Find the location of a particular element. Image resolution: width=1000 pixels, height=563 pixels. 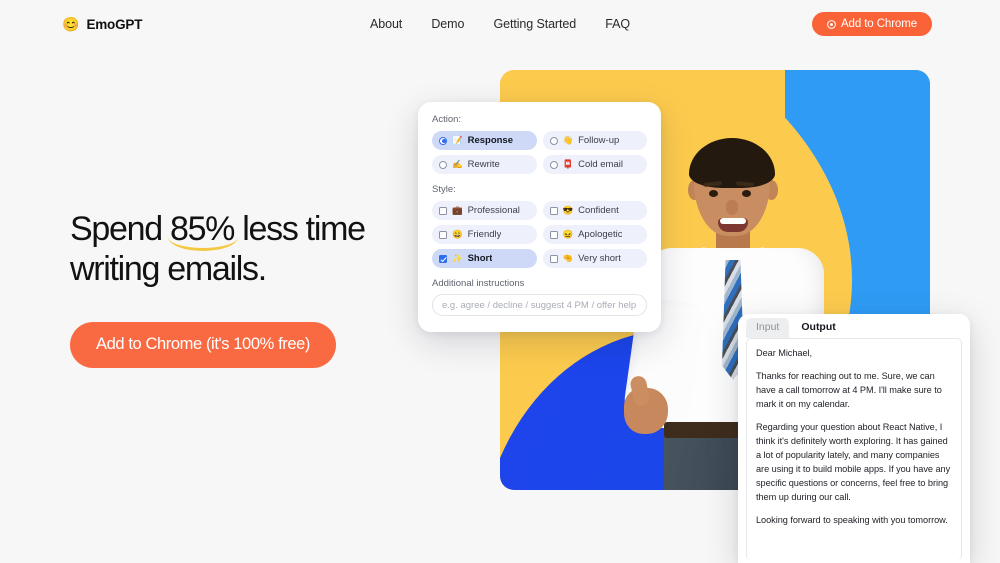

chrome-icon is located at coordinates (831, 24).